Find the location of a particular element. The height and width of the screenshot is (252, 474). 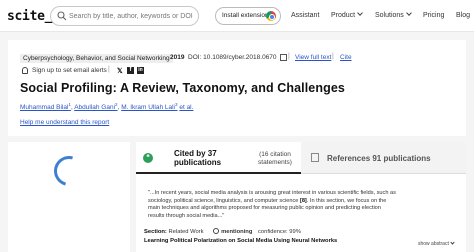

search-icon is located at coordinates (62, 16).